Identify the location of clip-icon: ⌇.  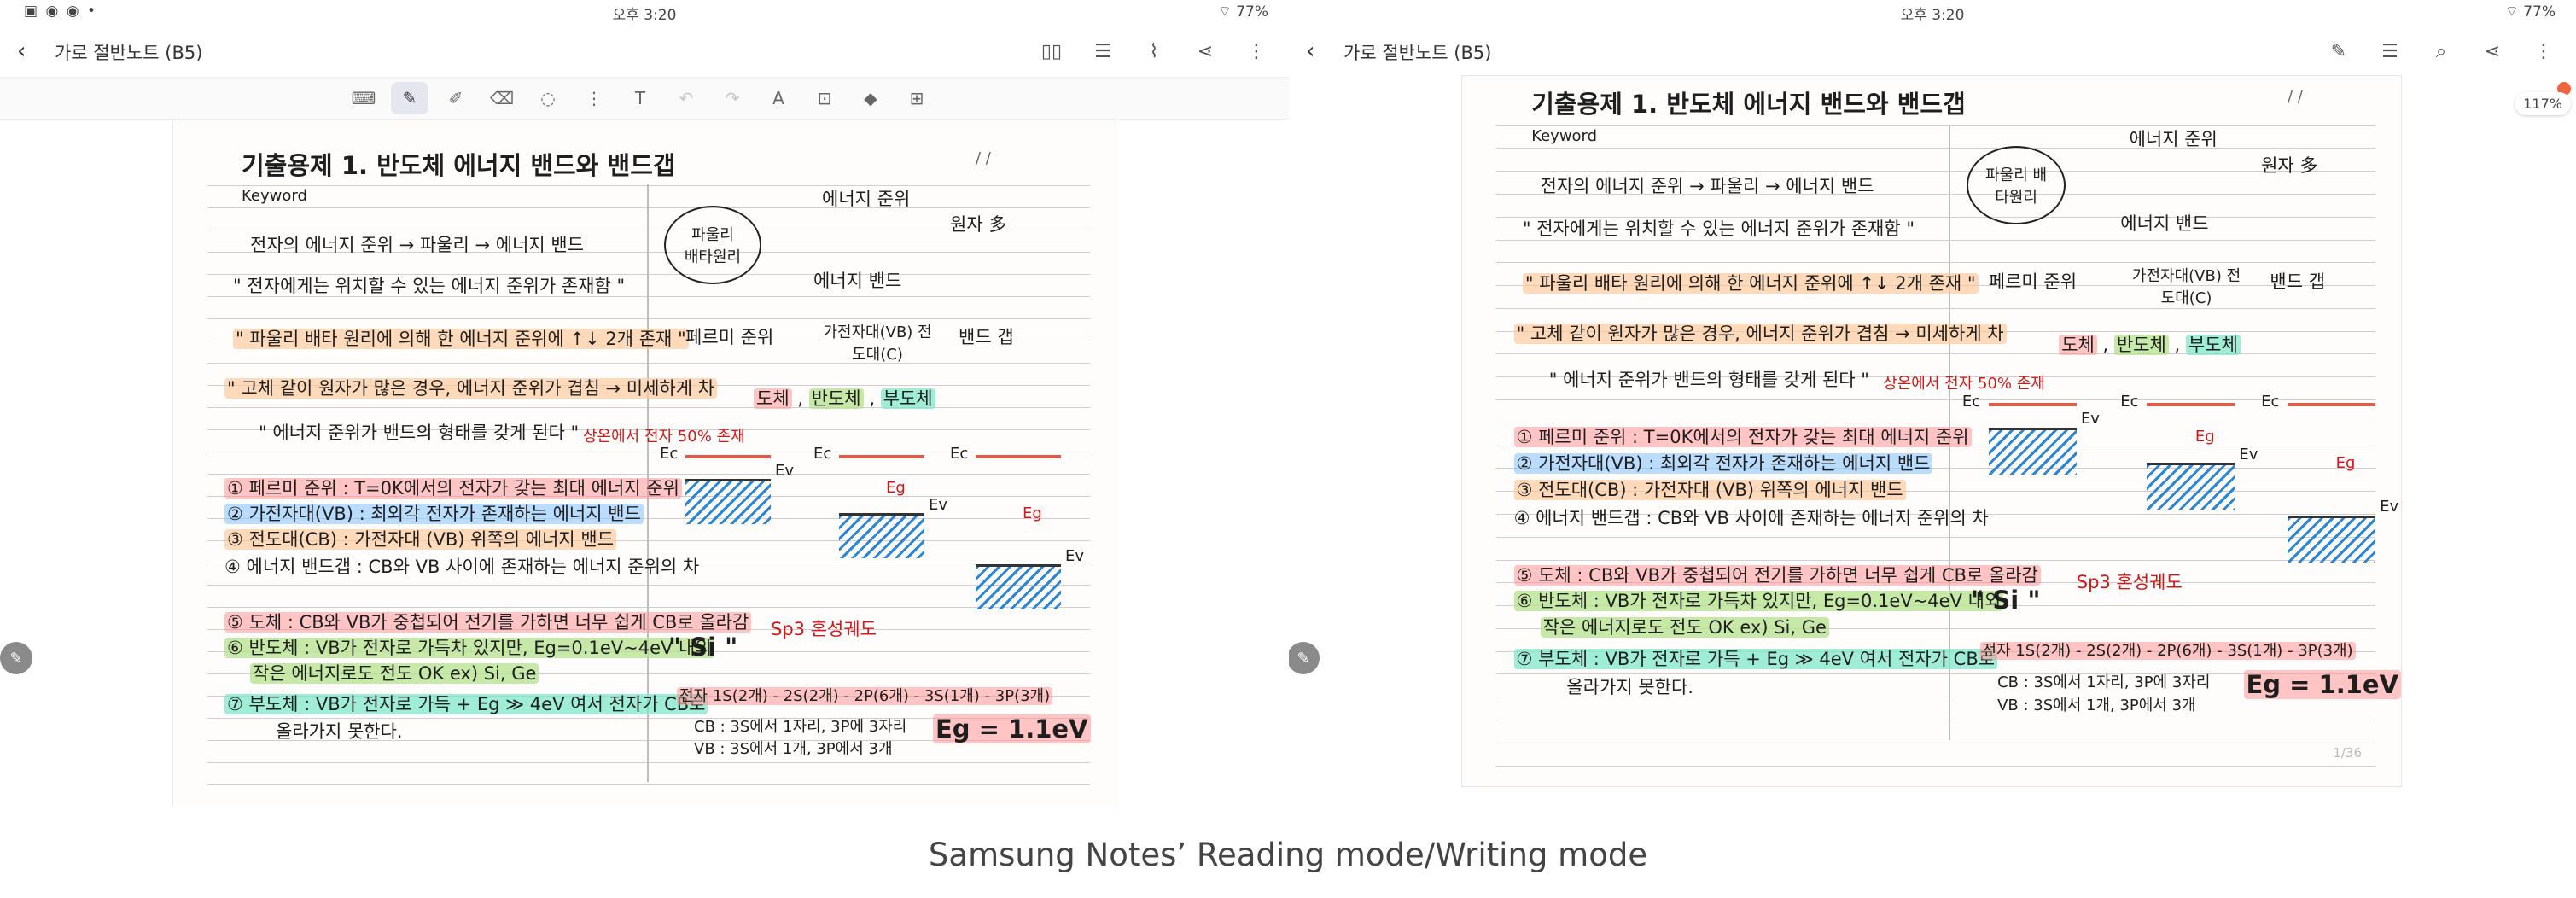
(1154, 52).